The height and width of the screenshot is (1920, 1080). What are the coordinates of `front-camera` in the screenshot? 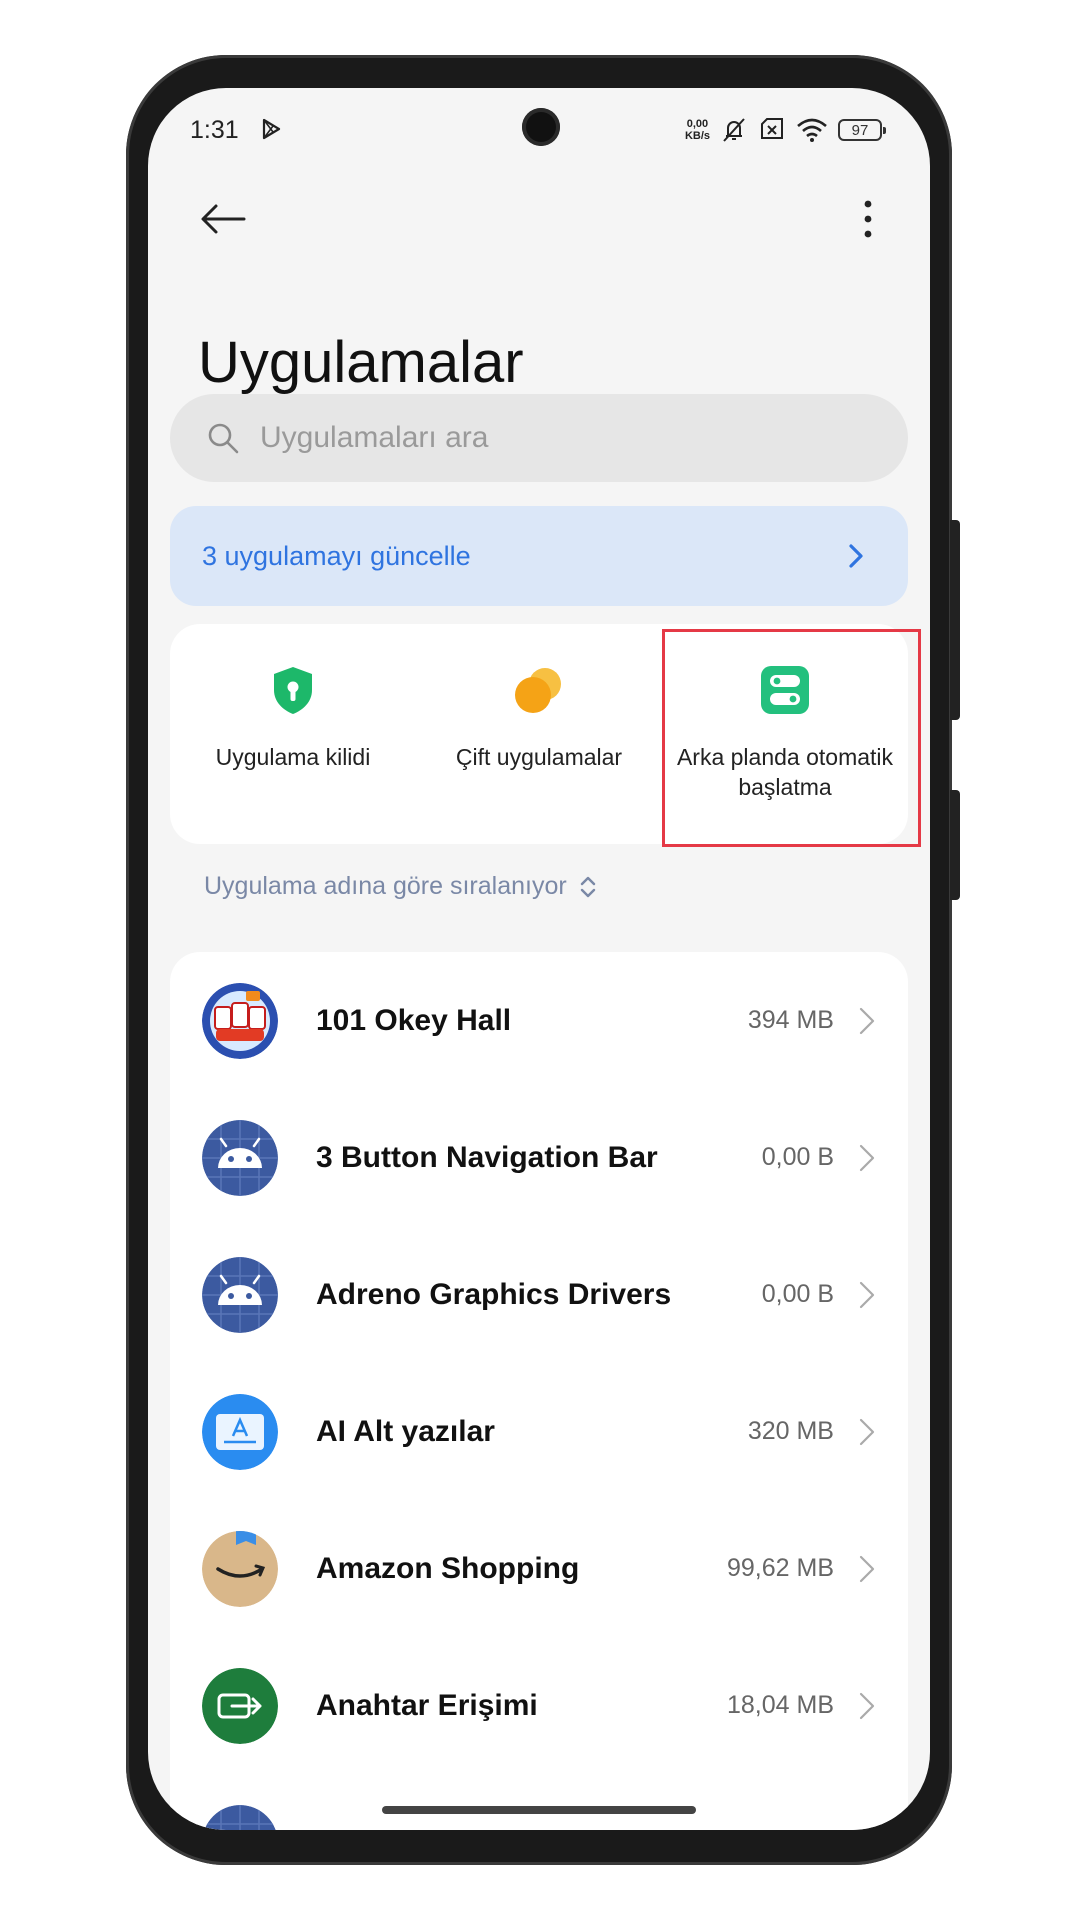 It's located at (541, 127).